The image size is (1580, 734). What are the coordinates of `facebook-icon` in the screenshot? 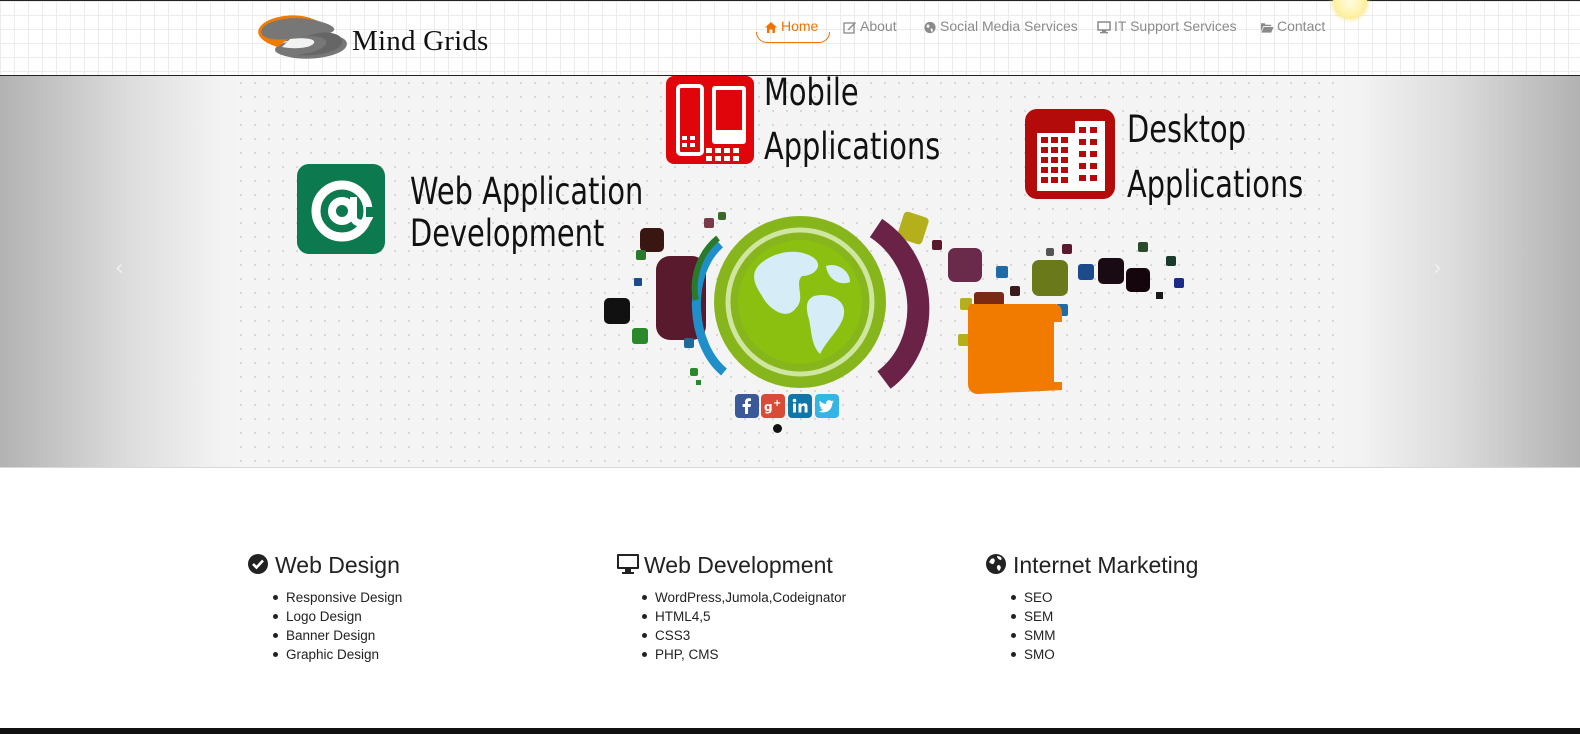 It's located at (747, 406).